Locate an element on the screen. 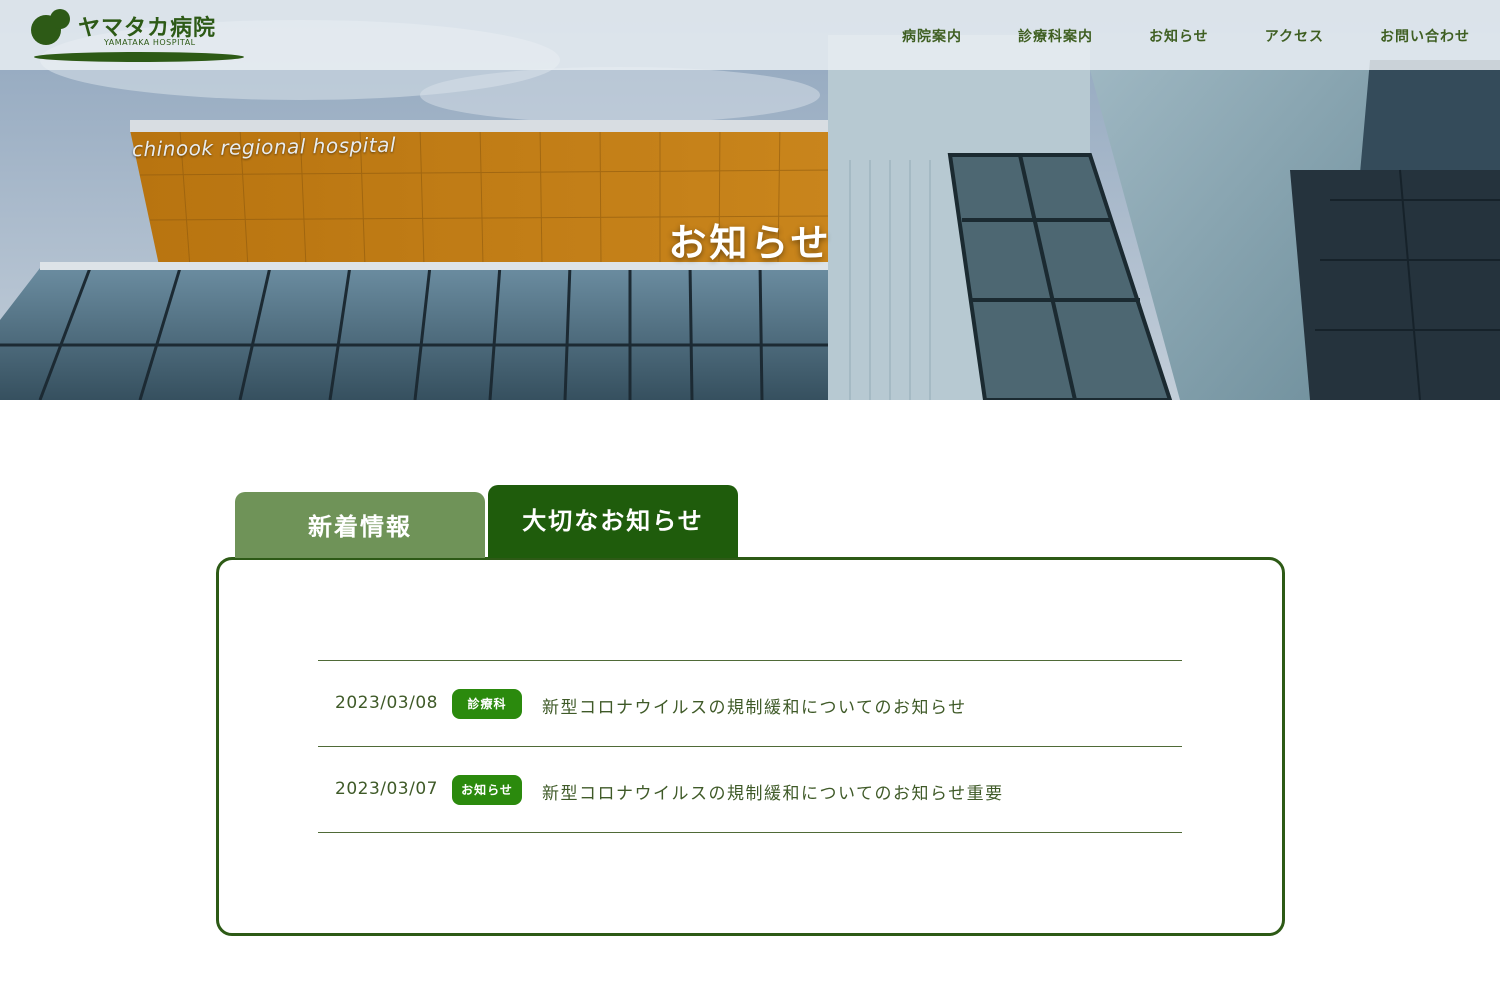  main-nav: 病院案内 診療科案内 お知らせ アクセス お問い合わせ is located at coordinates (1186, 36).